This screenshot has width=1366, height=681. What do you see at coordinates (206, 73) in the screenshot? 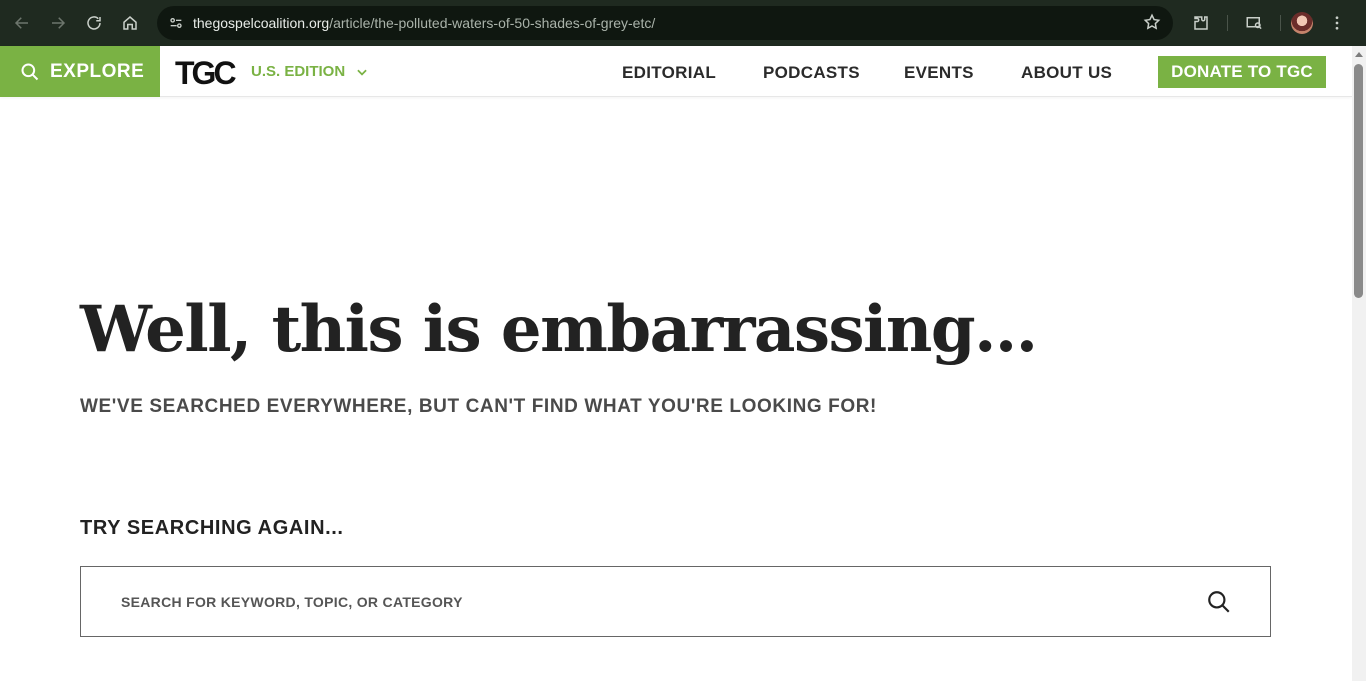
I see `tgc-logo: TGC` at bounding box center [206, 73].